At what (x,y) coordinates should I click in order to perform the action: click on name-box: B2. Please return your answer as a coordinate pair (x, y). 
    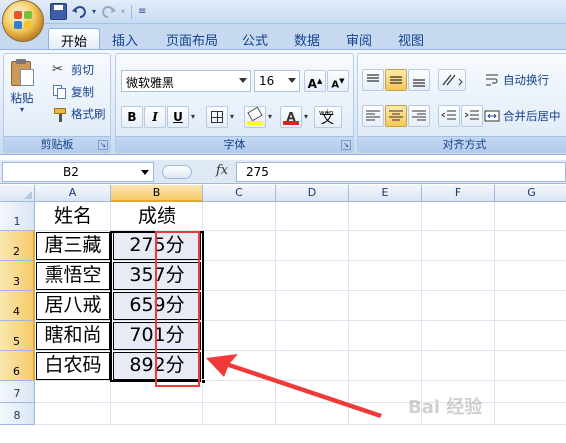
    Looking at the image, I should click on (78, 172).